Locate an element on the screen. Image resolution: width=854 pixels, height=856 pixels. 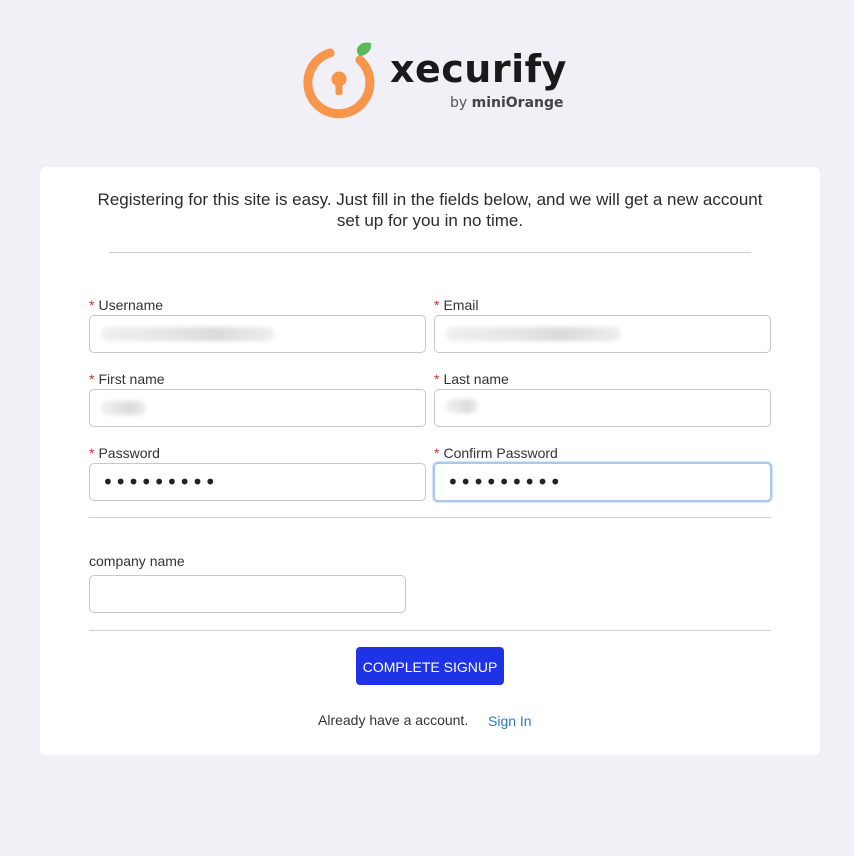
confirm-password-input is located at coordinates (602, 482).